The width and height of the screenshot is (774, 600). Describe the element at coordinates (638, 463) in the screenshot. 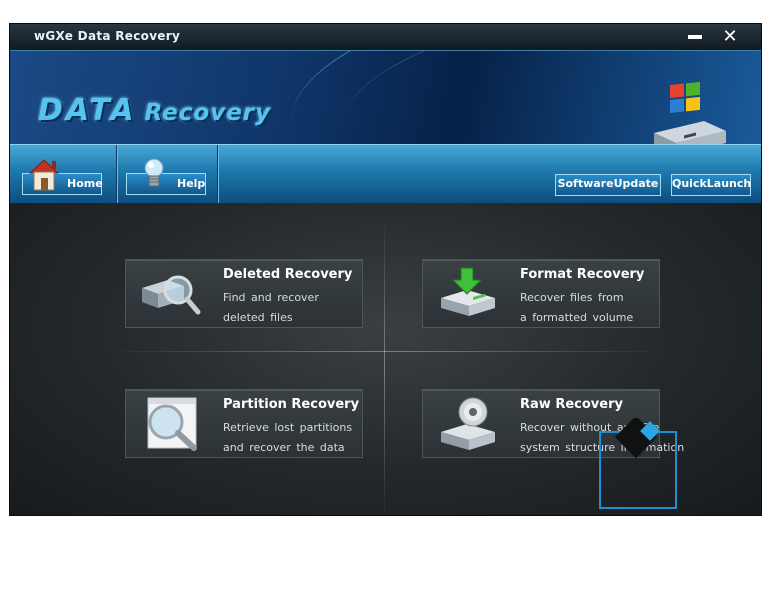

I see `watermark-logo-icon` at that location.